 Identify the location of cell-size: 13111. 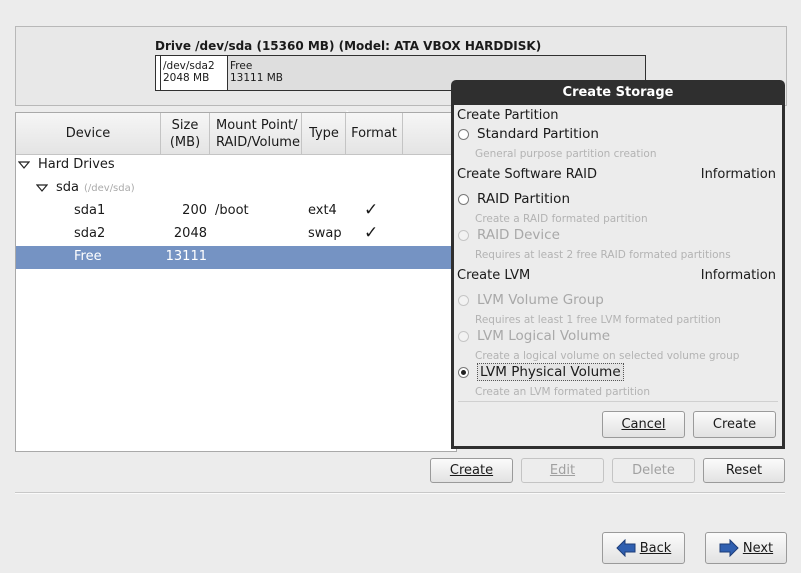
(186, 256).